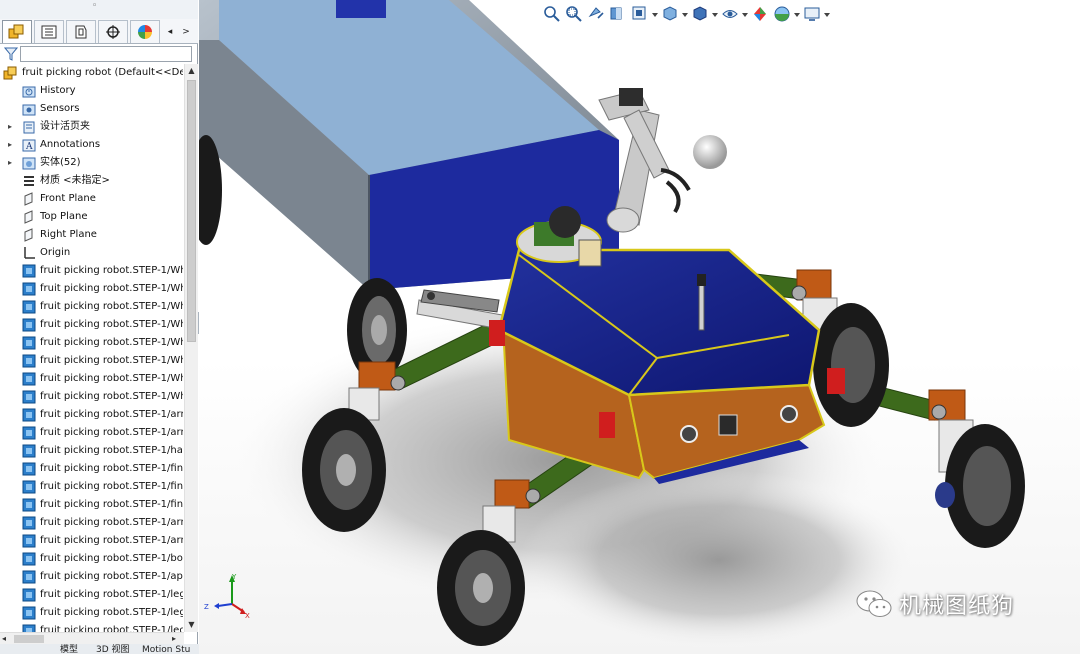 The height and width of the screenshot is (654, 1080). What do you see at coordinates (29, 92) in the screenshot?
I see `history-folder-icon` at bounding box center [29, 92].